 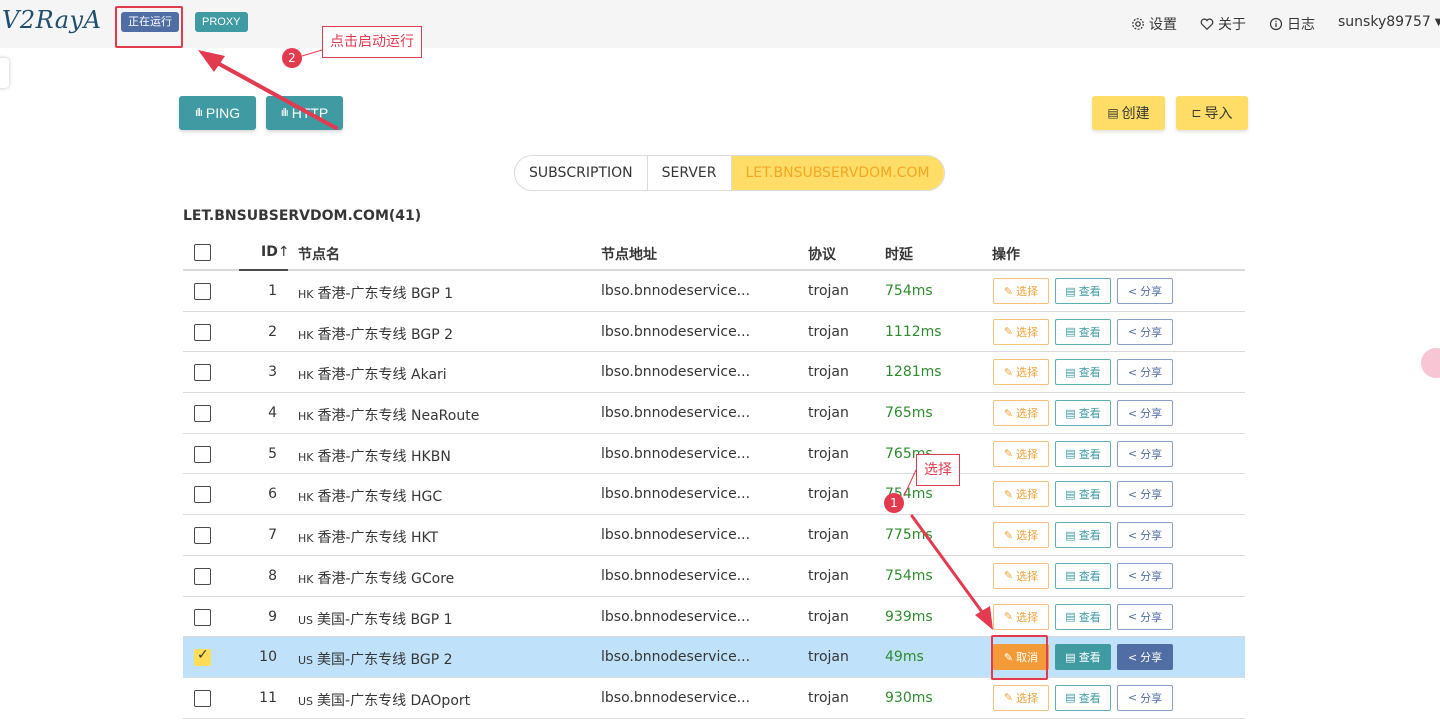 I want to click on tab-let-bnsubservdom: LET.BNSUBSERVDOM.COM, so click(x=837, y=173).